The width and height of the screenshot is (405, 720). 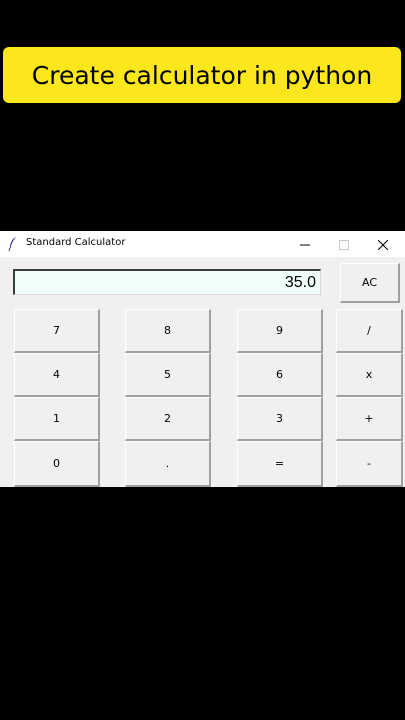 What do you see at coordinates (280, 464) in the screenshot?
I see `equals-button: =` at bounding box center [280, 464].